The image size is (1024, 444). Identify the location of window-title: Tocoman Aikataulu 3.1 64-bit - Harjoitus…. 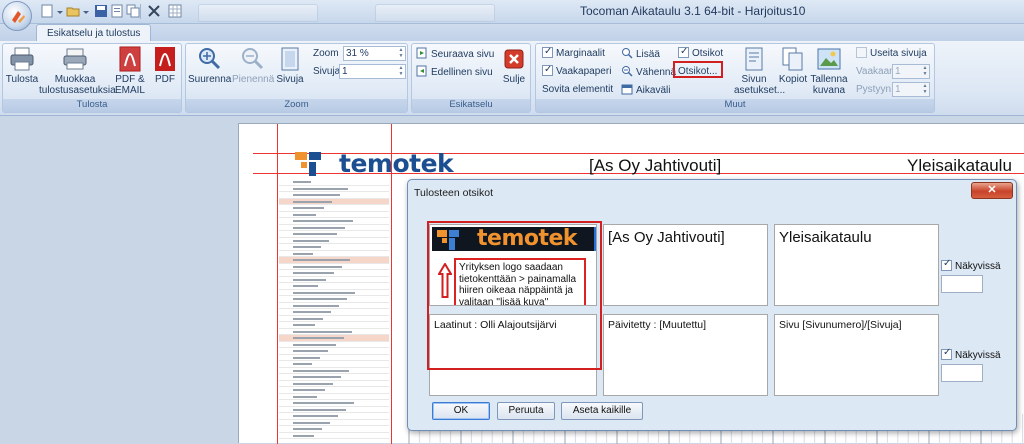
(693, 11).